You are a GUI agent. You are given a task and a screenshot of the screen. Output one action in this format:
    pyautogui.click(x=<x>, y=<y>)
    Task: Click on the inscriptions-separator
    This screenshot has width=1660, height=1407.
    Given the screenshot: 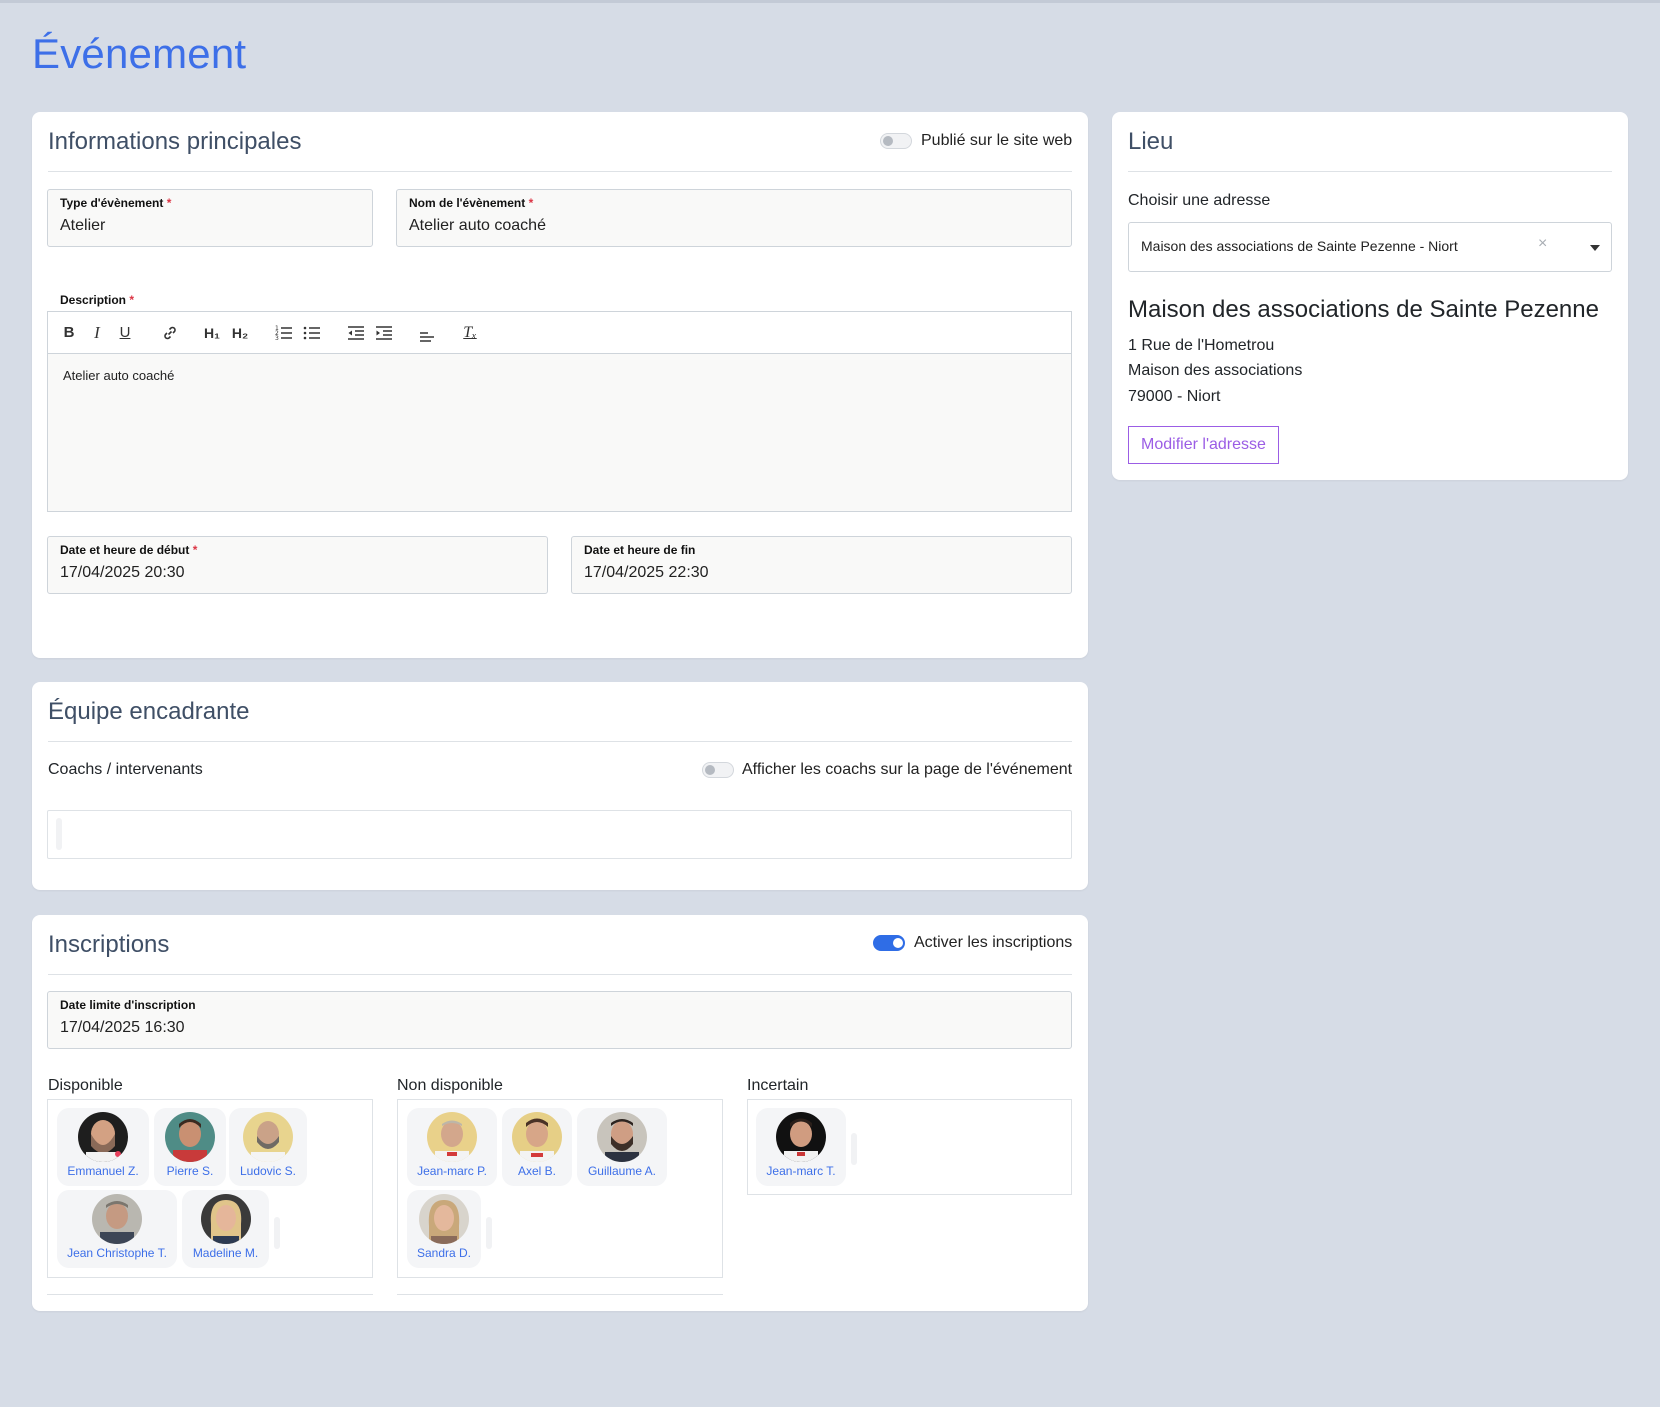 What is the action you would take?
    pyautogui.click(x=560, y=974)
    